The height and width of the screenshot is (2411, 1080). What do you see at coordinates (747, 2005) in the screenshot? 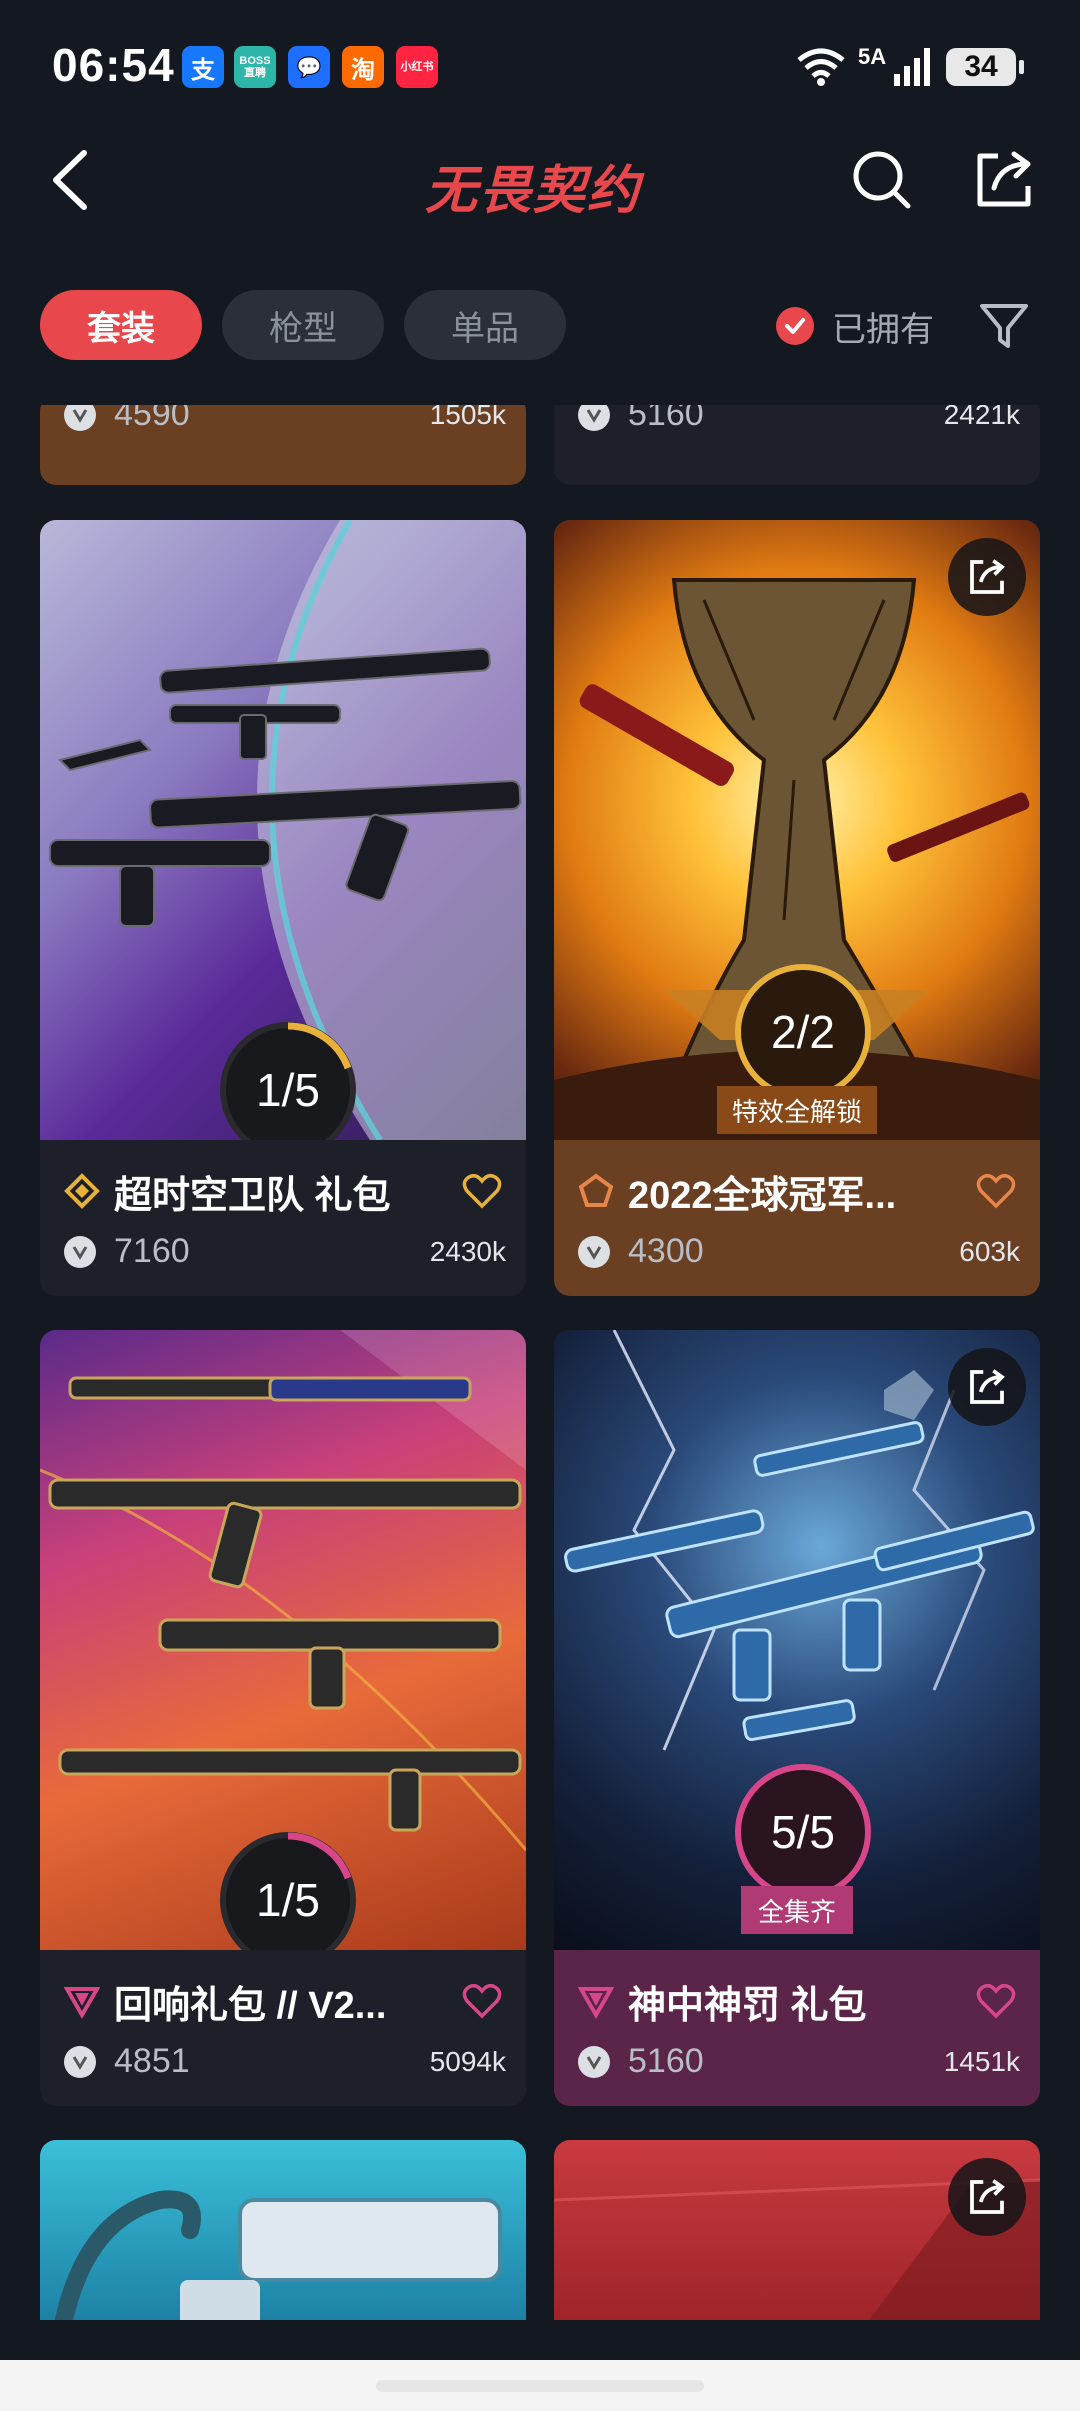
I see `bundle-name: 神中神罚 礼包` at bounding box center [747, 2005].